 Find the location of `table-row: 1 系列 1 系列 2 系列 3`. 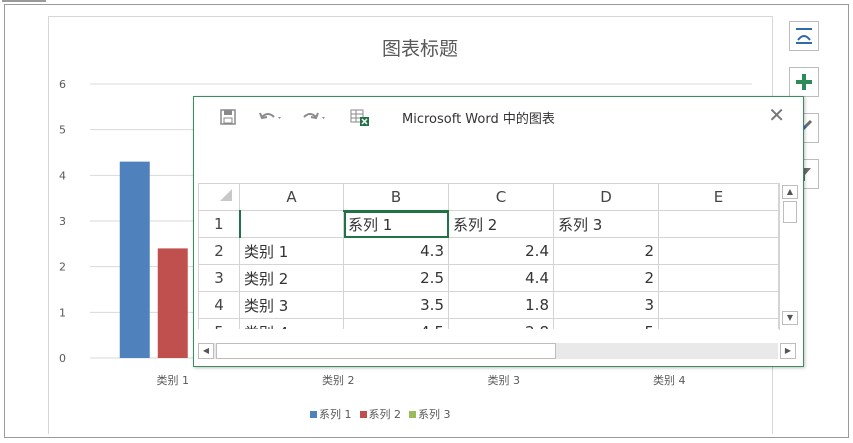

table-row: 1 系列 1 系列 2 系列 3 is located at coordinates (488, 224).